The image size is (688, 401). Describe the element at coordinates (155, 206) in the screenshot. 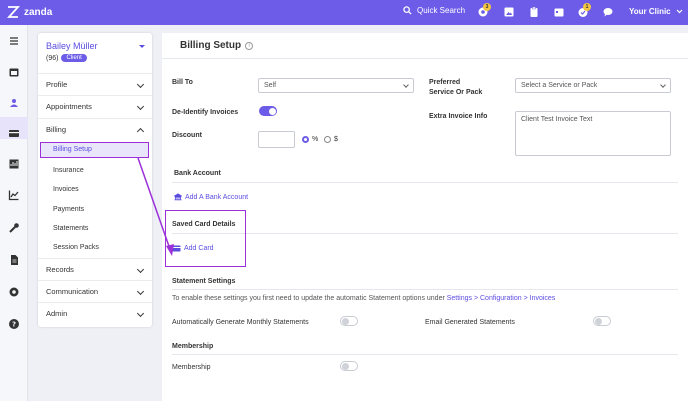

I see `annotation-arrow` at that location.